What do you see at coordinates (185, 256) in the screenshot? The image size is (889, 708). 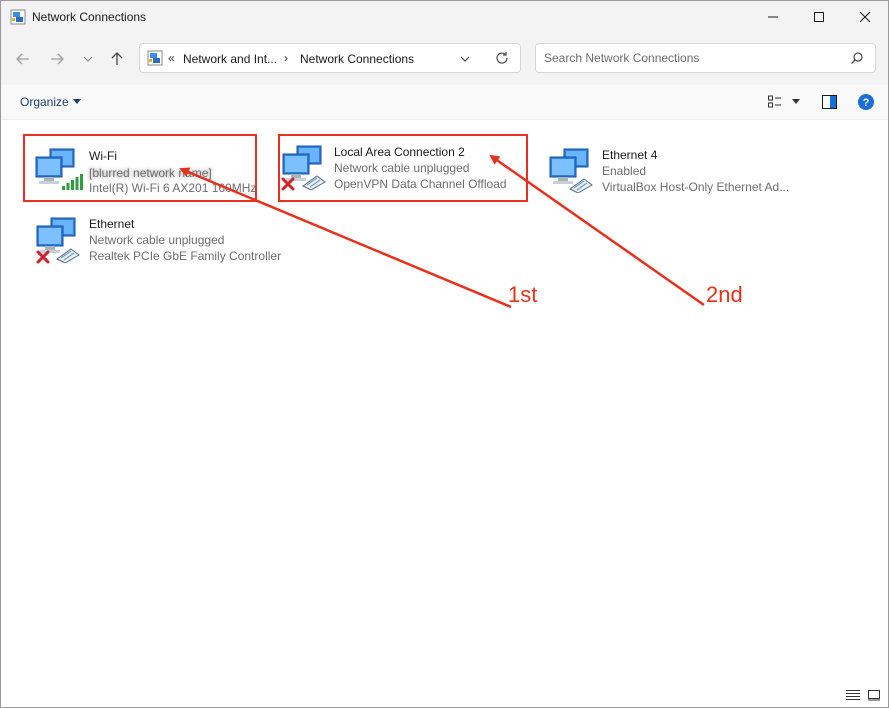 I see `connection-device: Realtek PCIe GbE Family Controller` at bounding box center [185, 256].